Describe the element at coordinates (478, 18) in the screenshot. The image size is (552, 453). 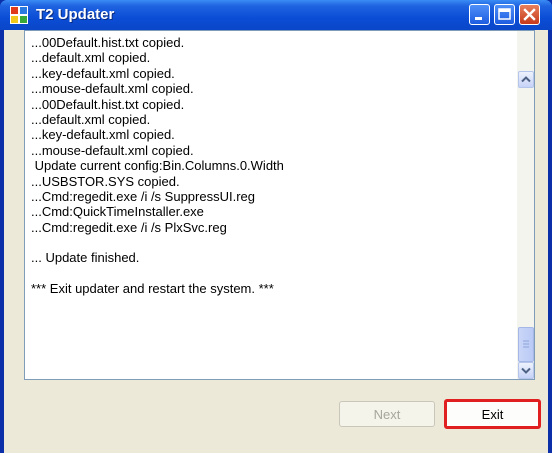
I see `minimize-icon` at that location.